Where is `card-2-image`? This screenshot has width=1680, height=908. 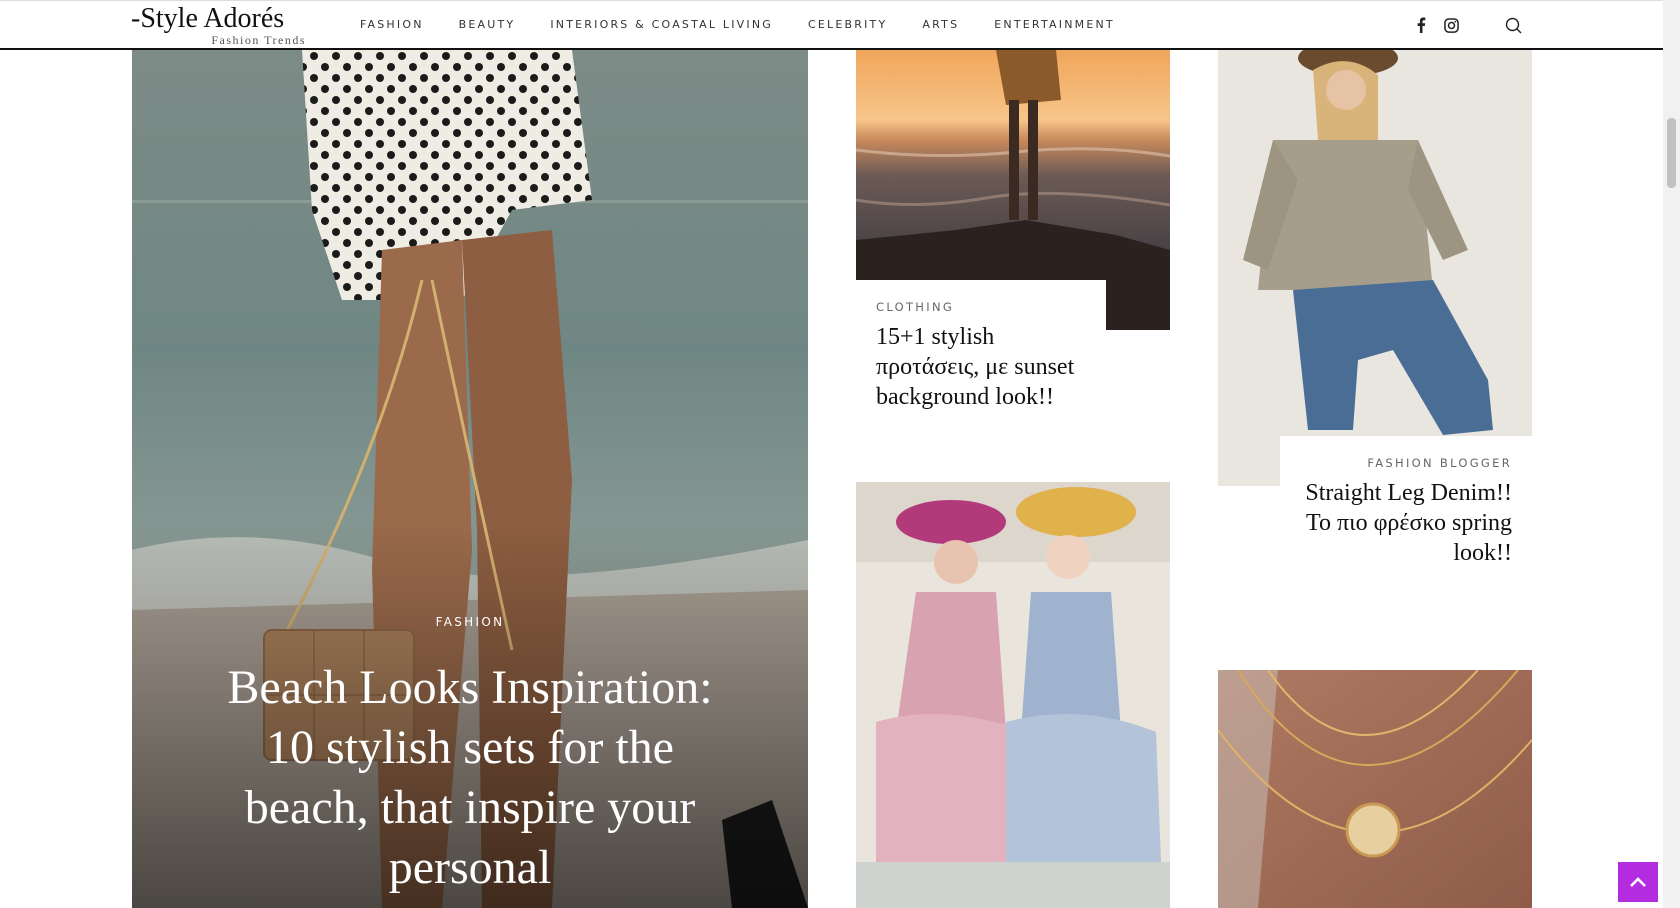
card-2-image is located at coordinates (1375, 268).